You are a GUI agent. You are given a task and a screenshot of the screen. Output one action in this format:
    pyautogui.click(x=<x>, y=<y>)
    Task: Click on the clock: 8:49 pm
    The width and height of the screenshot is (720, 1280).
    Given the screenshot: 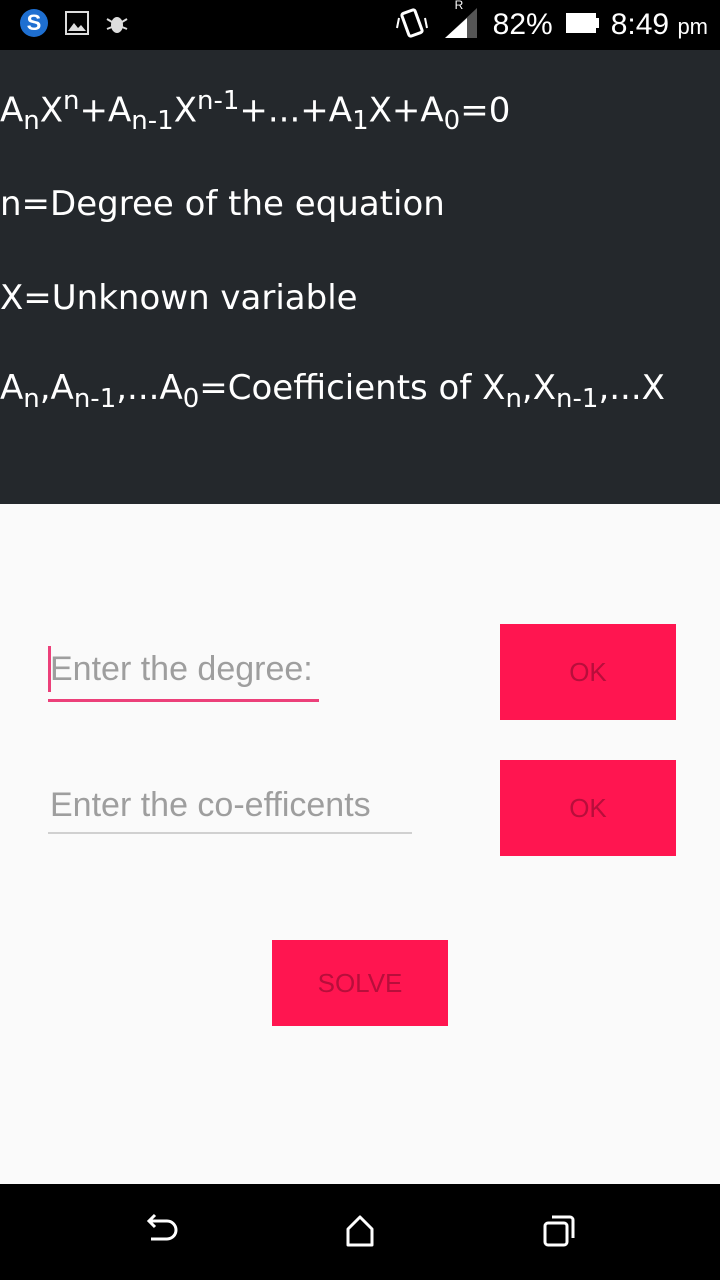 What is the action you would take?
    pyautogui.click(x=659, y=25)
    